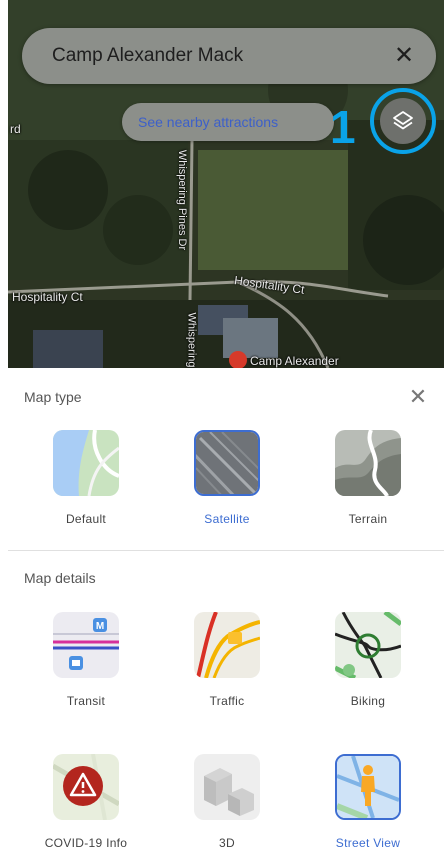  Describe the element at coordinates (100, 626) in the screenshot. I see `svg-text: M` at that location.